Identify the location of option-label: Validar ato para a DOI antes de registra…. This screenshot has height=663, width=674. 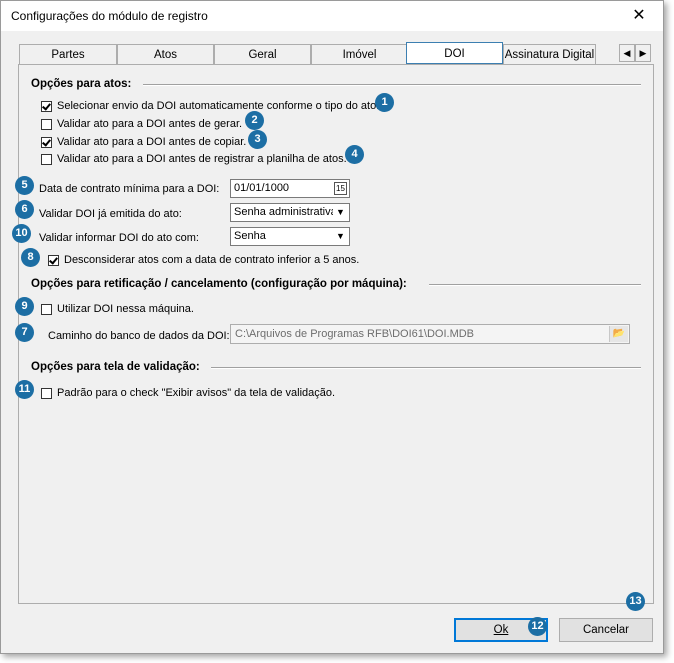
(202, 159).